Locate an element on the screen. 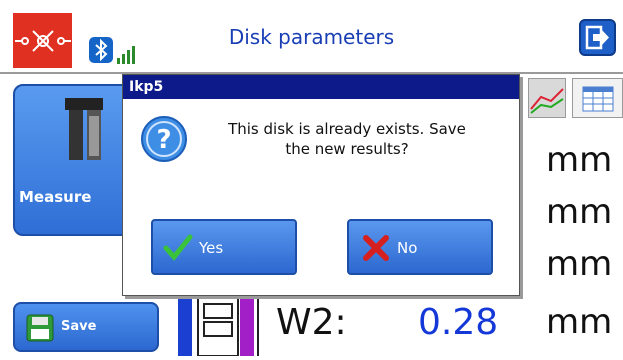 The height and width of the screenshot is (360, 623). dialog-title: Ikp5 is located at coordinates (146, 87).